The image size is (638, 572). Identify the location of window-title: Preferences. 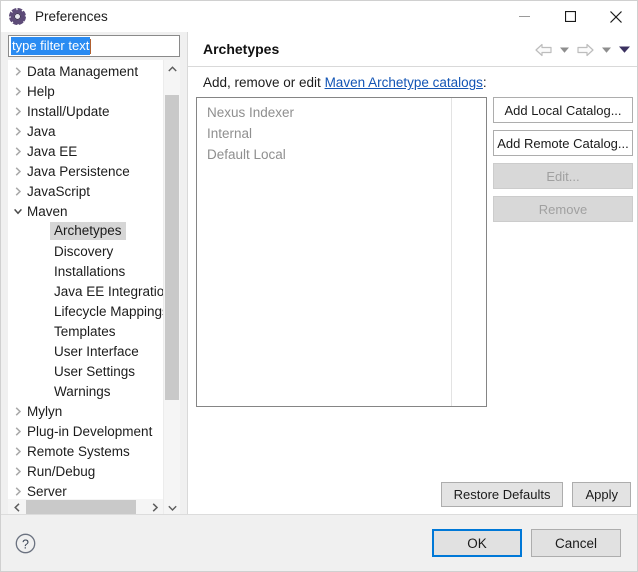
(71, 16).